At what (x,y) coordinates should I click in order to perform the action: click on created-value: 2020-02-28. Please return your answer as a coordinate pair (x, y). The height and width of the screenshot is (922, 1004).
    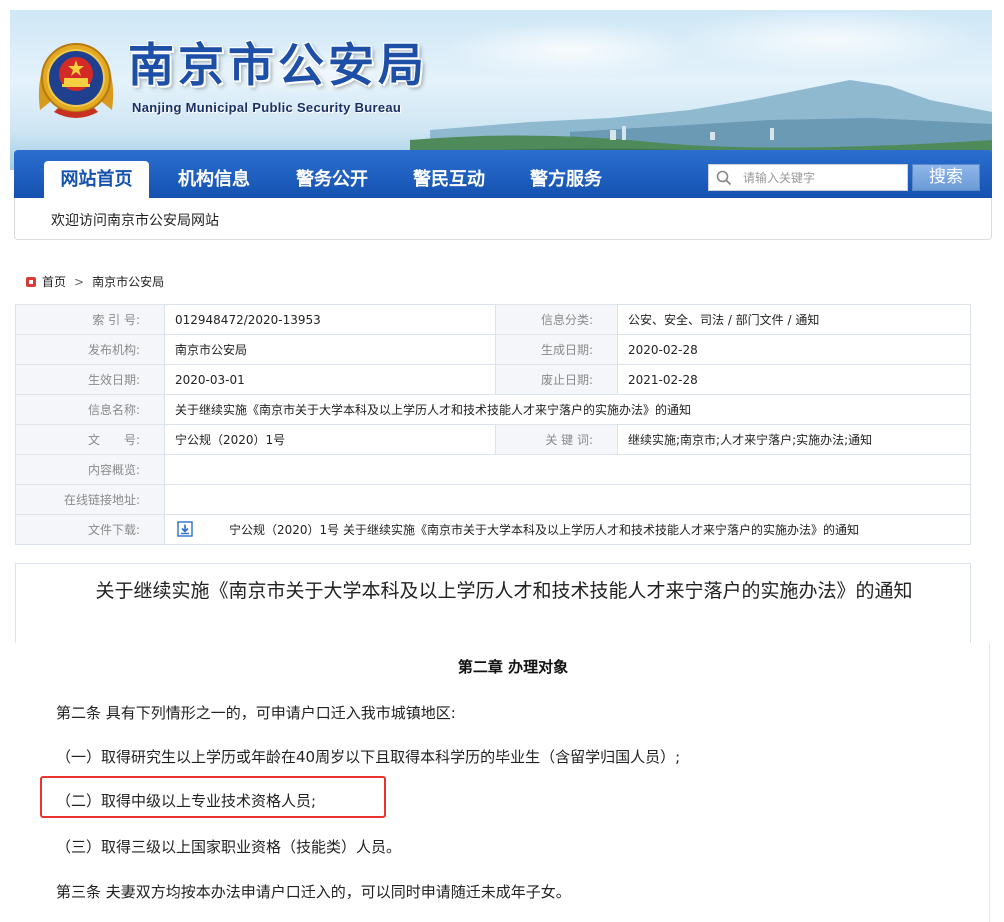
    Looking at the image, I should click on (794, 349).